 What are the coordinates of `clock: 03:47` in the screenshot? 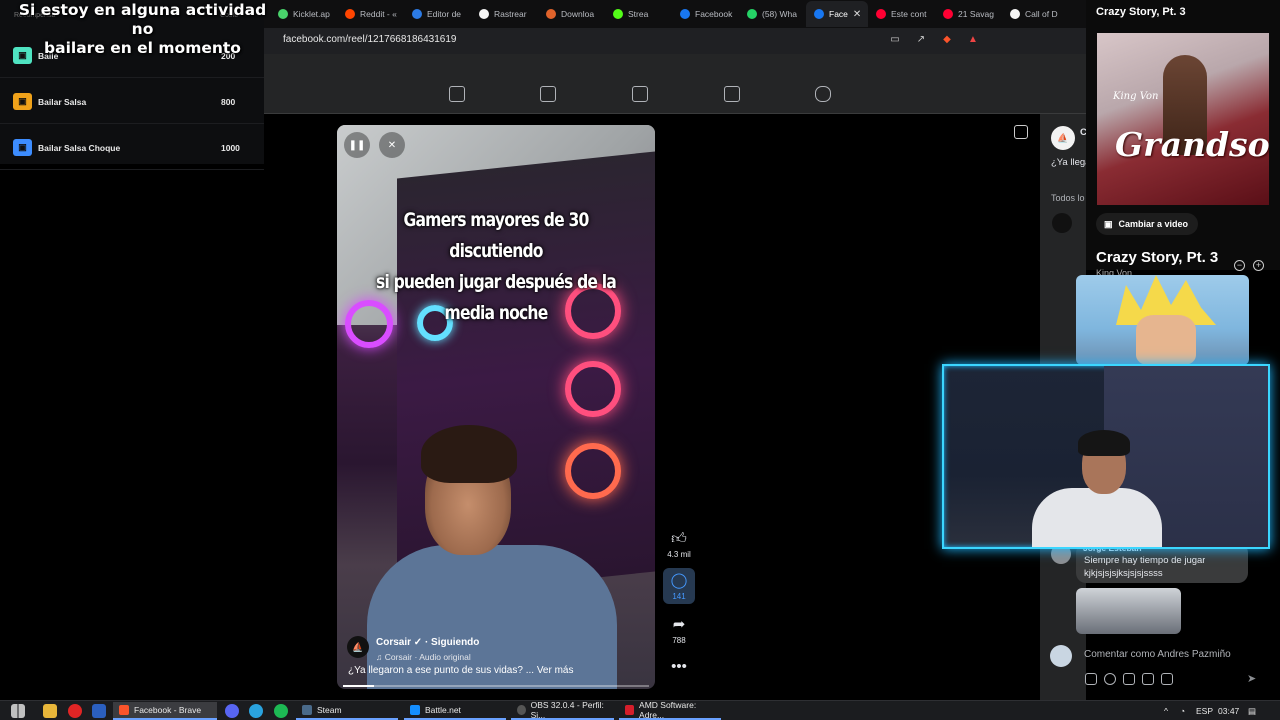 It's located at (1228, 711).